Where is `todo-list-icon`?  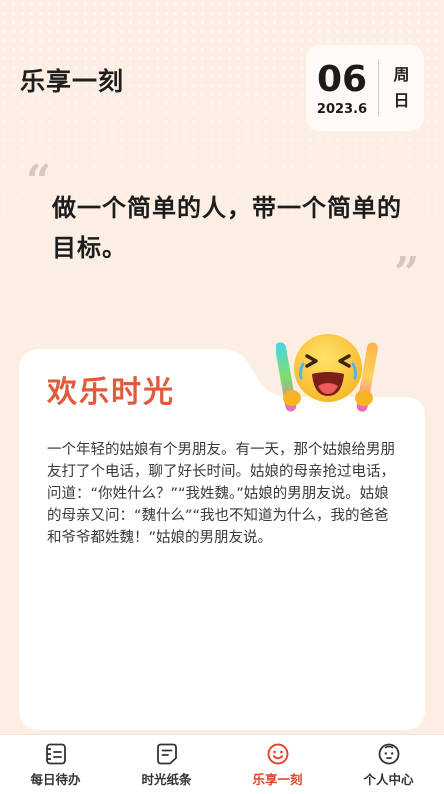
todo-list-icon is located at coordinates (55, 753).